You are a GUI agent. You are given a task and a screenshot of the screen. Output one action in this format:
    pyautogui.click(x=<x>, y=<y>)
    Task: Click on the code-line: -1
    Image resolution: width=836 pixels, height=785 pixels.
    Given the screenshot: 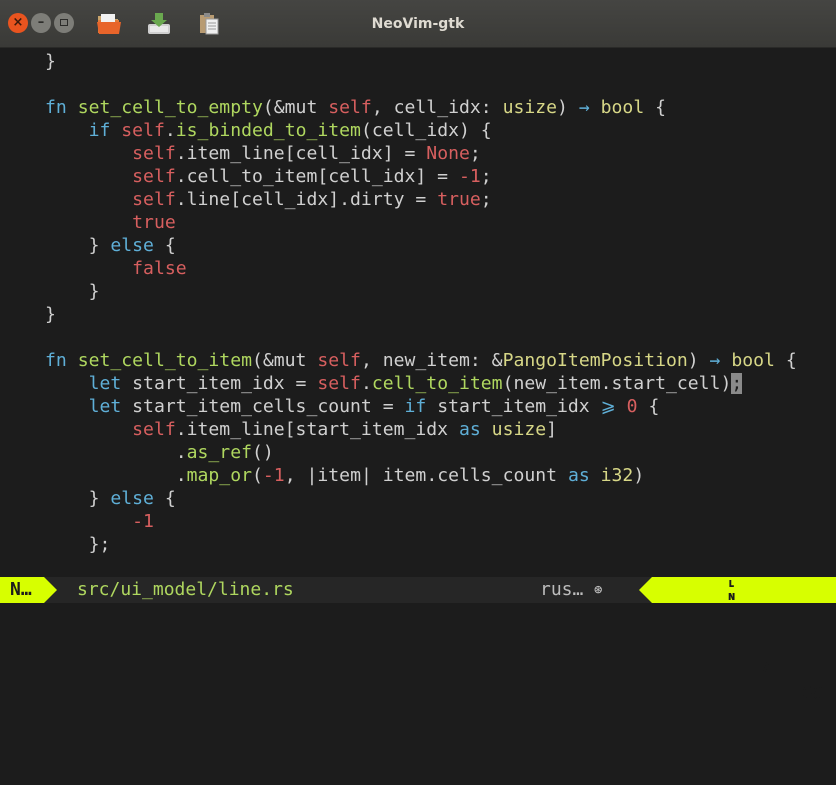 What is the action you would take?
    pyautogui.click(x=99, y=521)
    